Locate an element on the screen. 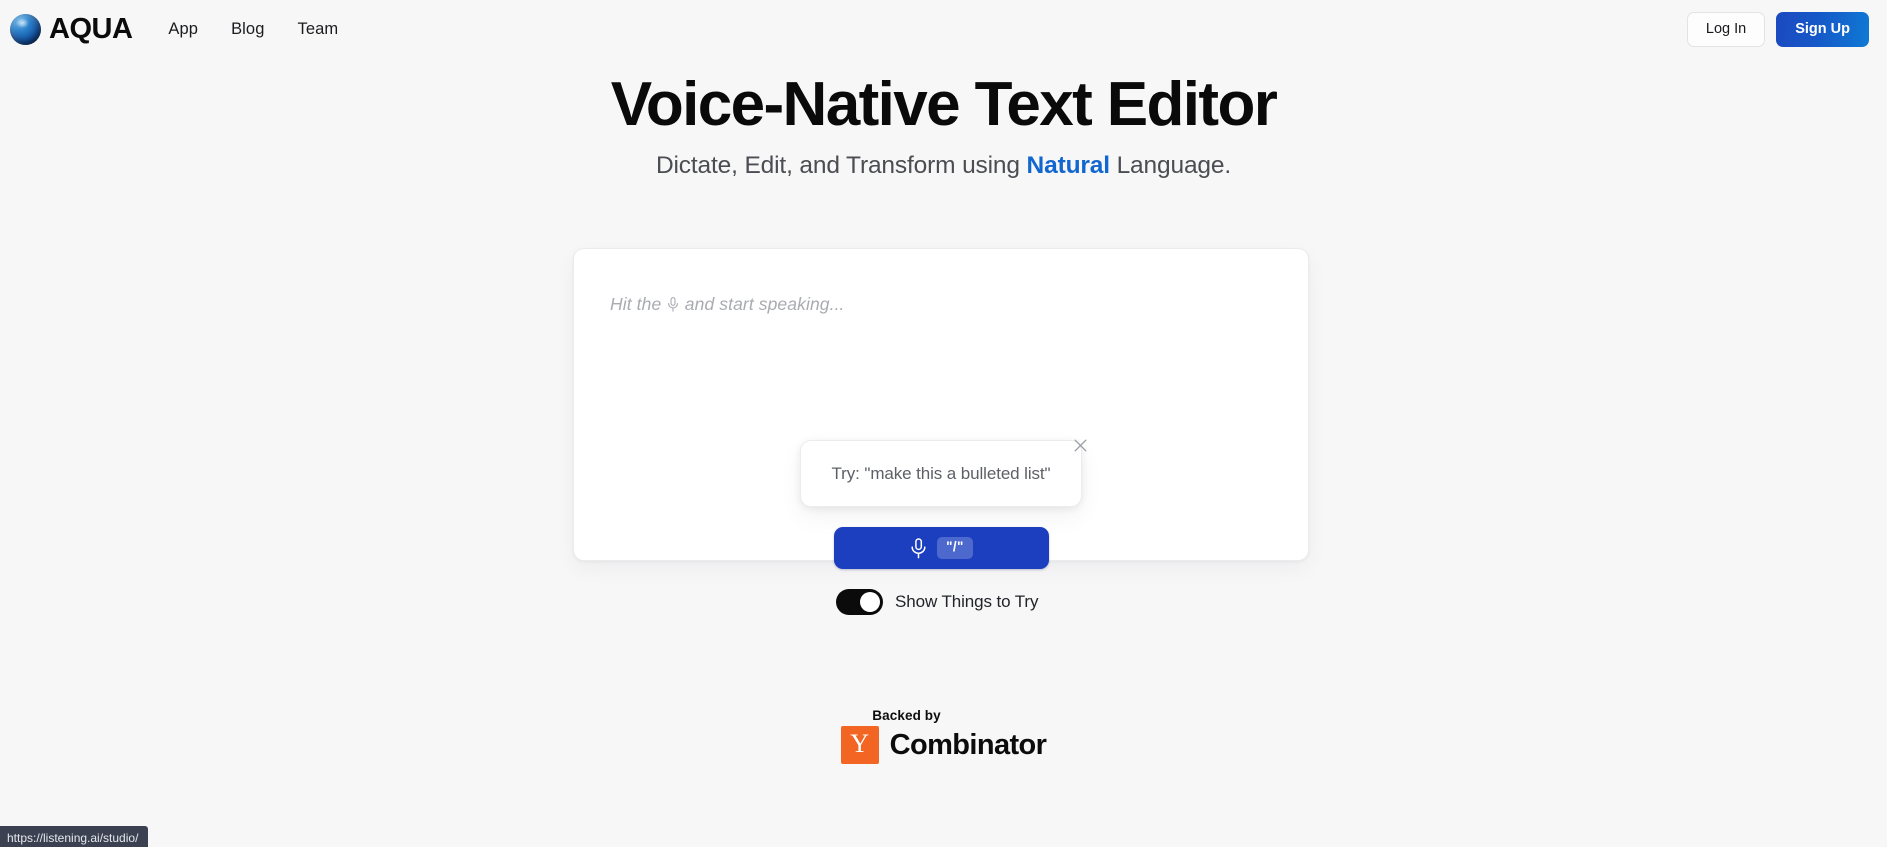 Image resolution: width=1887 pixels, height=847 pixels. nav-item-app: App is located at coordinates (183, 29).